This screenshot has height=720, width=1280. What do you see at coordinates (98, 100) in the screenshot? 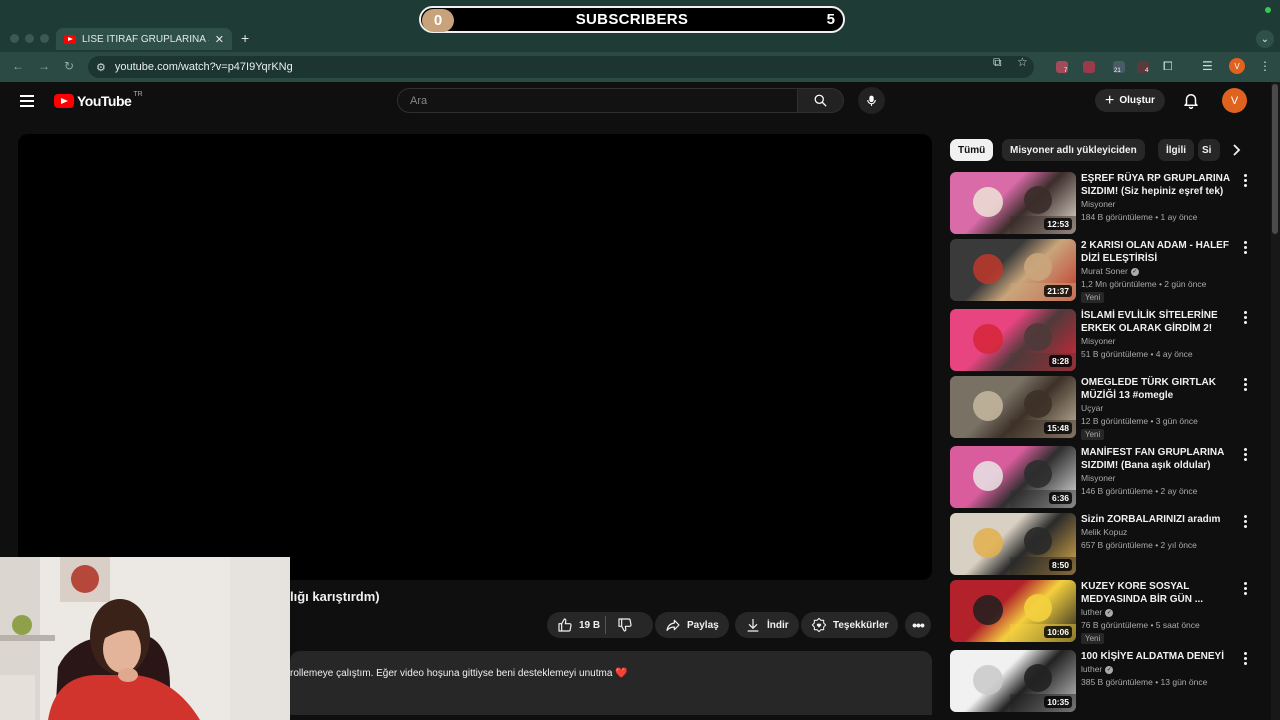
I see `youtube-logo: YouTube TR` at bounding box center [98, 100].